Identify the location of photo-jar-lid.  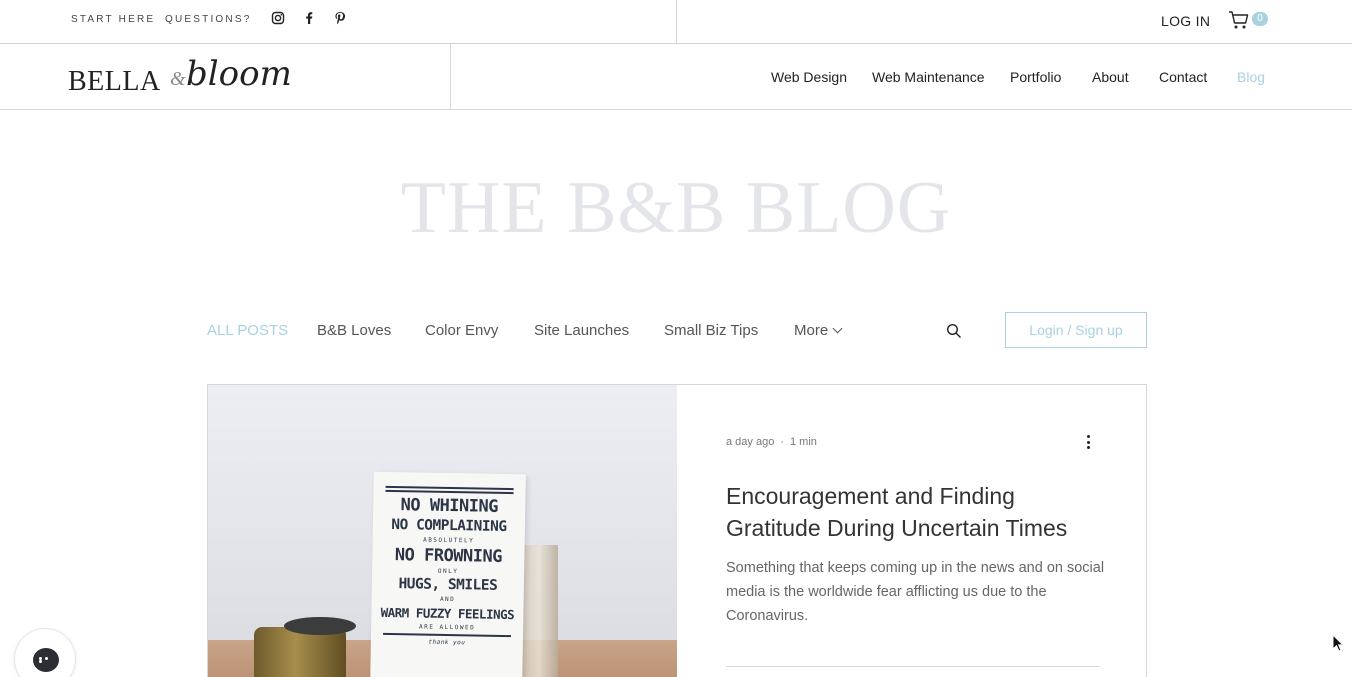
(320, 626).